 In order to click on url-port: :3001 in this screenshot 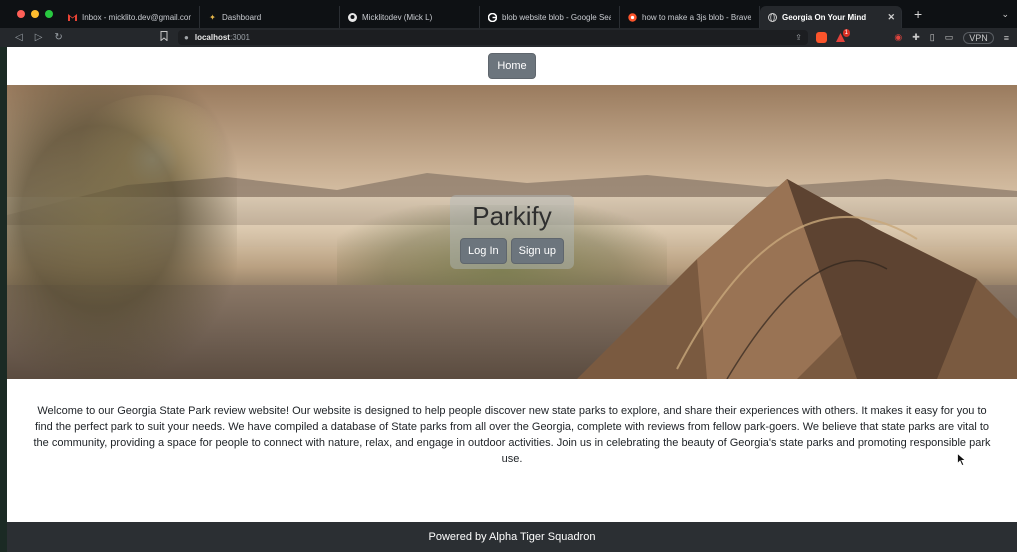, I will do `click(239, 37)`.